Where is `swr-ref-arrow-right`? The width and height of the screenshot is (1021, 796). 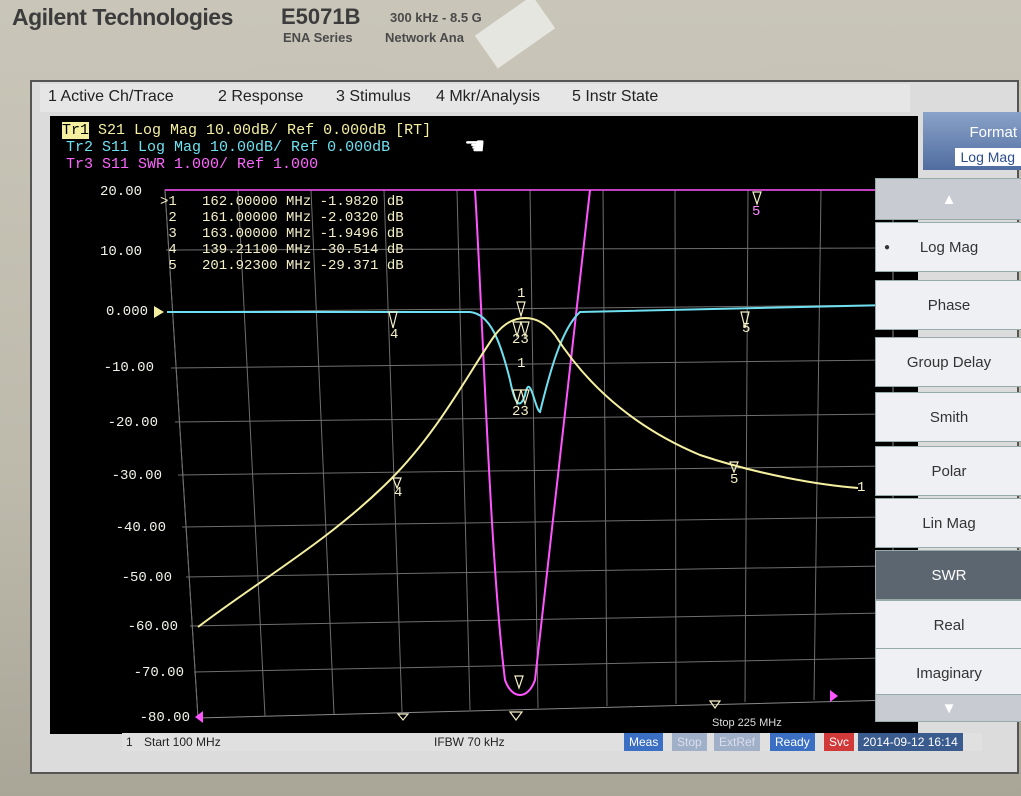 swr-ref-arrow-right is located at coordinates (834, 696).